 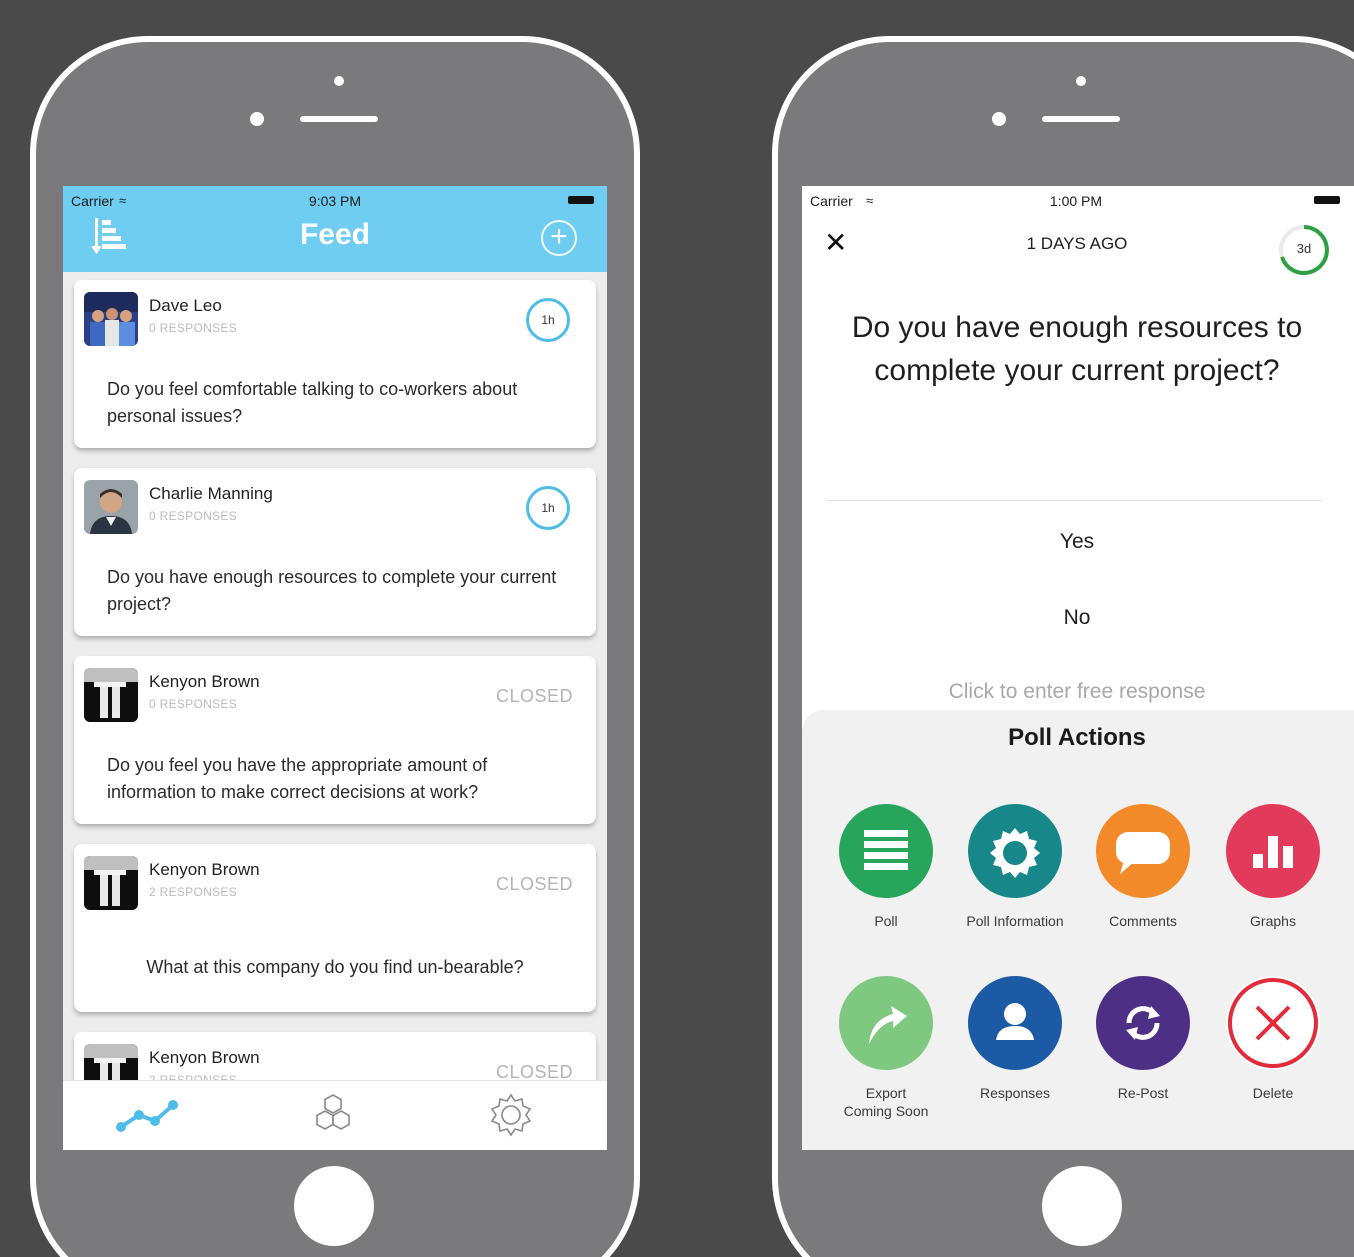 I want to click on comment-icon, so click(x=1143, y=851).